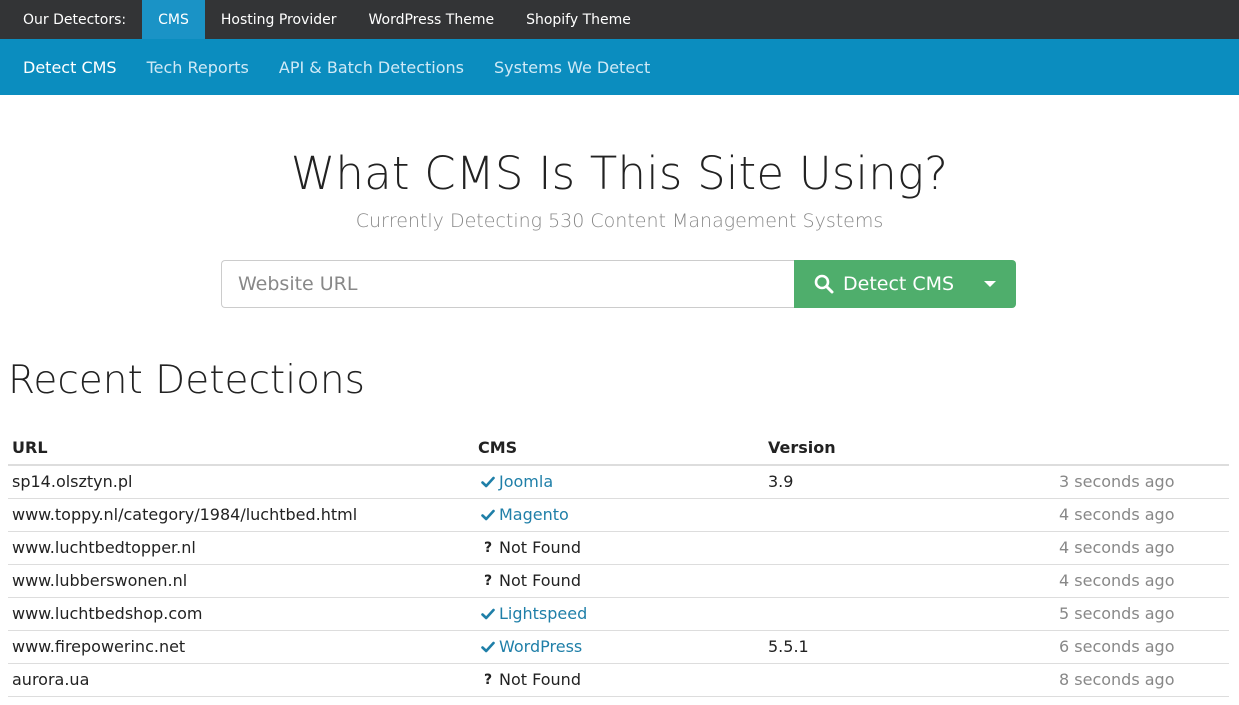 The width and height of the screenshot is (1239, 705). I want to click on cms-name: Joomla, so click(526, 482).